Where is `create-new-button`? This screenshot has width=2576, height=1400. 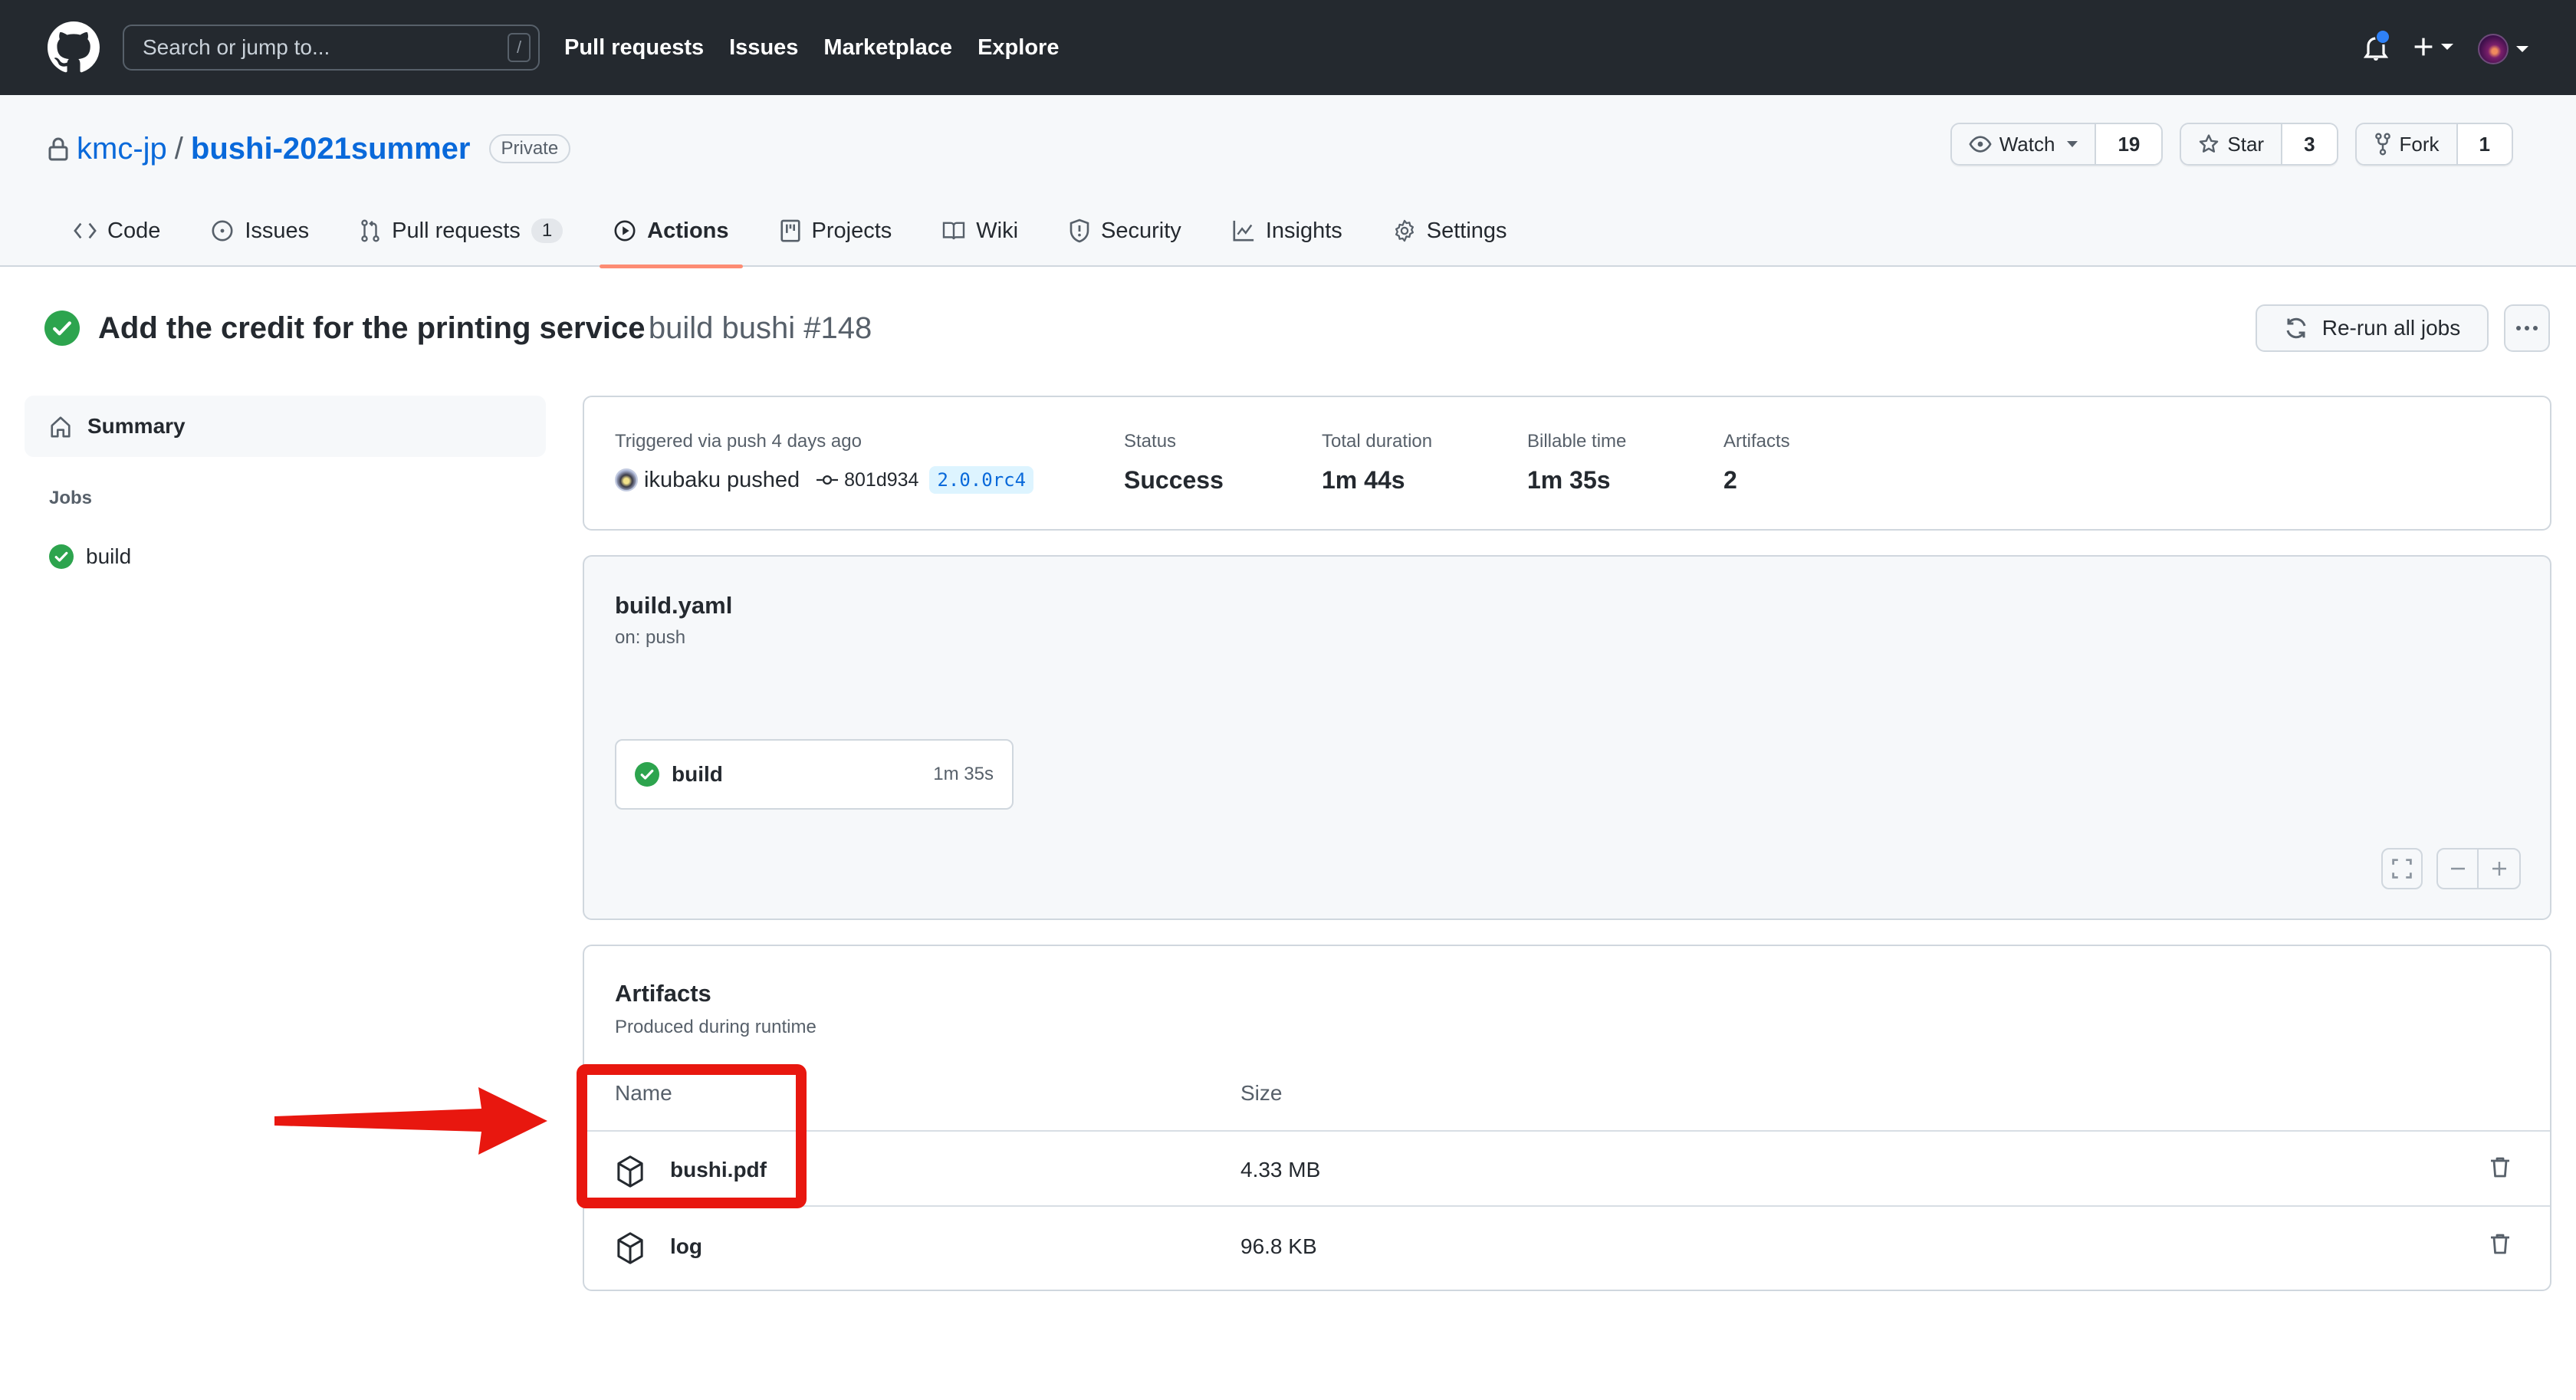
create-new-button is located at coordinates (2433, 47).